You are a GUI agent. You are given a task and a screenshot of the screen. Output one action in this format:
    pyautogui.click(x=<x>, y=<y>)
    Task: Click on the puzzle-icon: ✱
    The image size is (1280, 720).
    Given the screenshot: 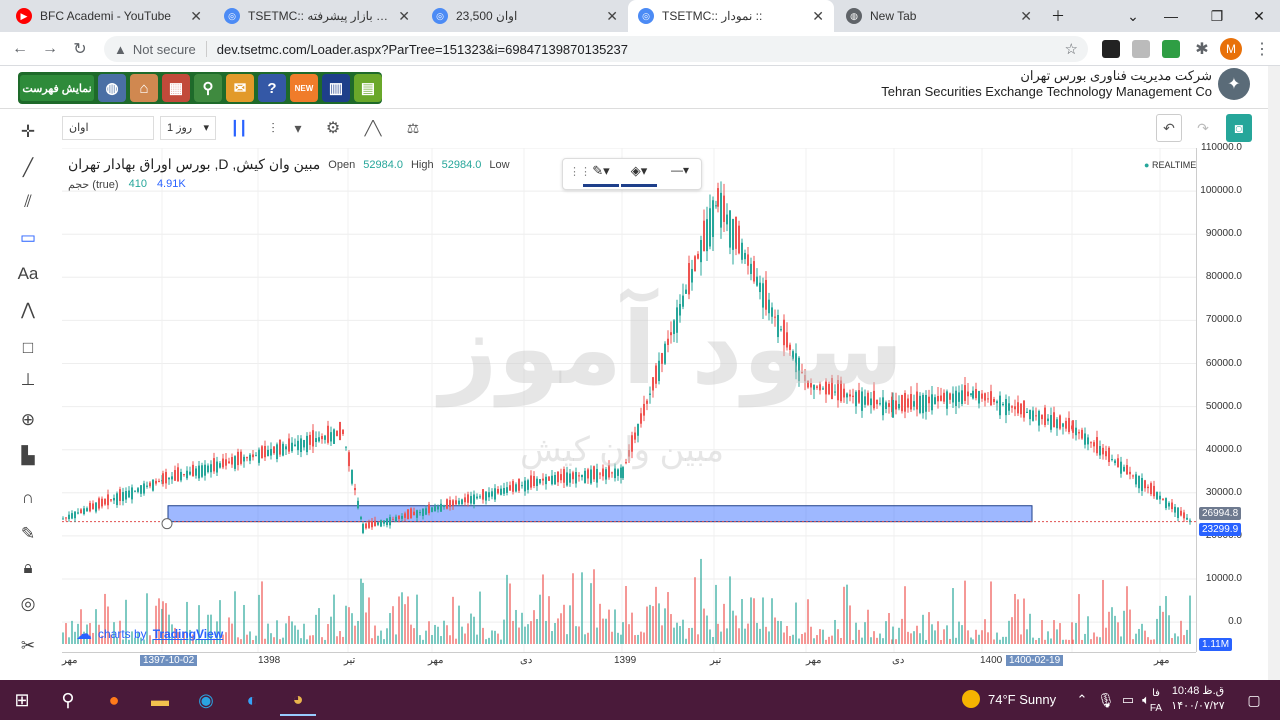 What is the action you would take?
    pyautogui.click(x=1202, y=49)
    